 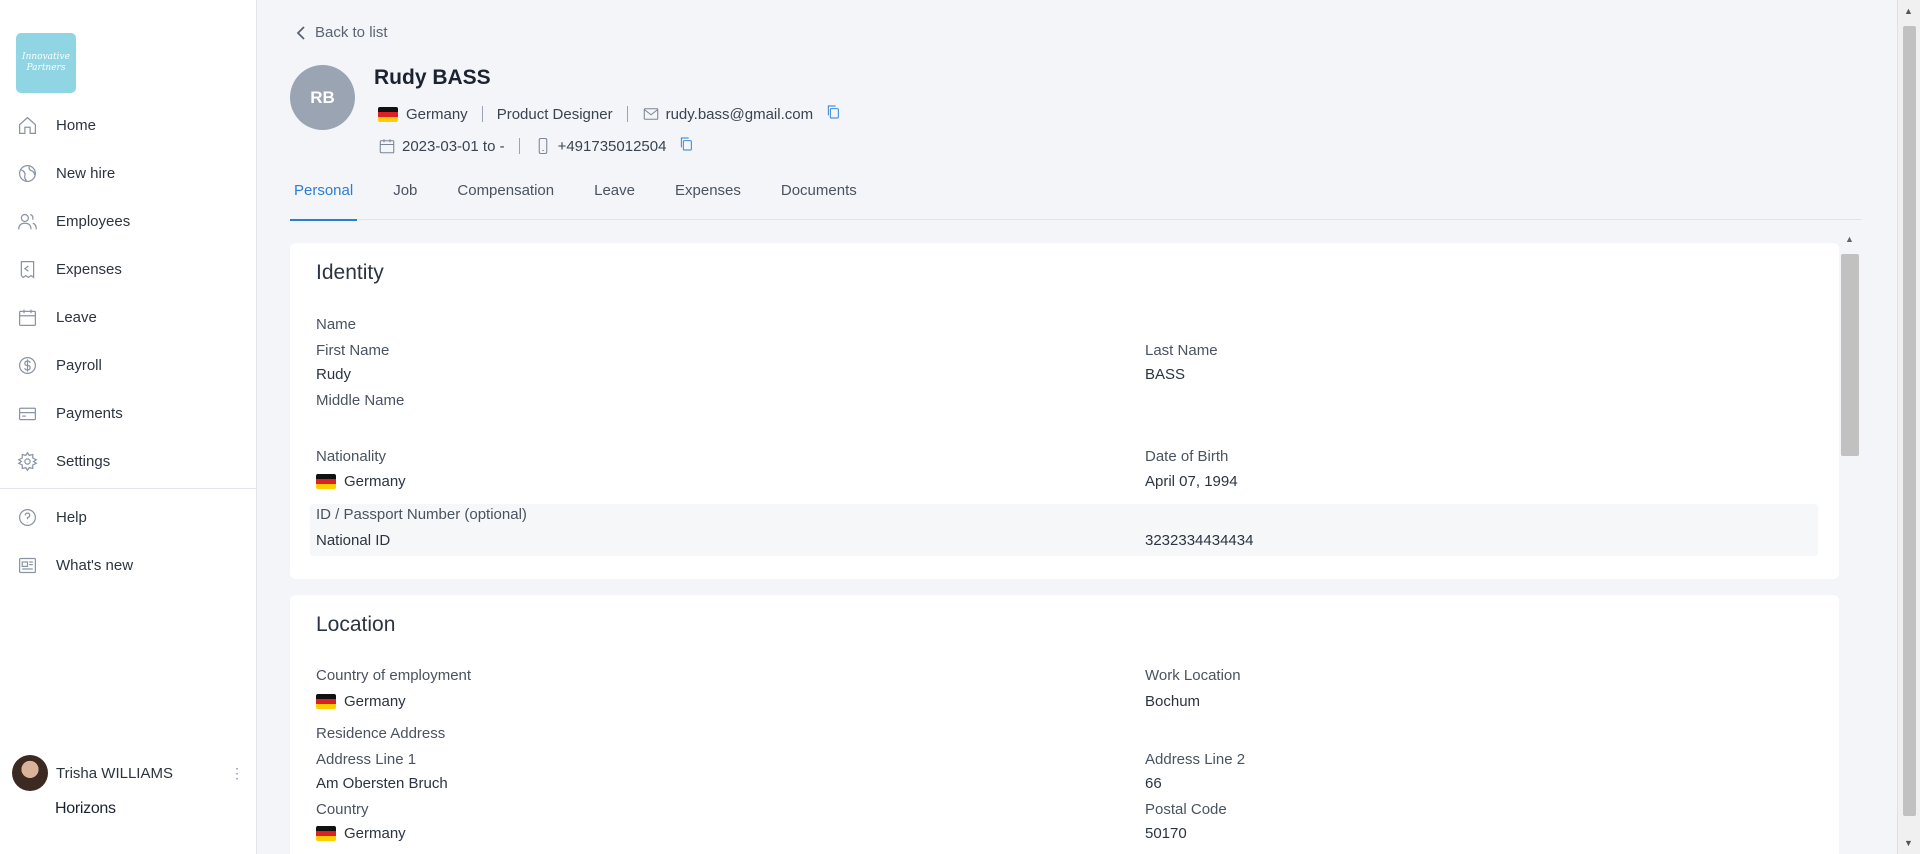 What do you see at coordinates (27, 269) in the screenshot?
I see `receipt-icon` at bounding box center [27, 269].